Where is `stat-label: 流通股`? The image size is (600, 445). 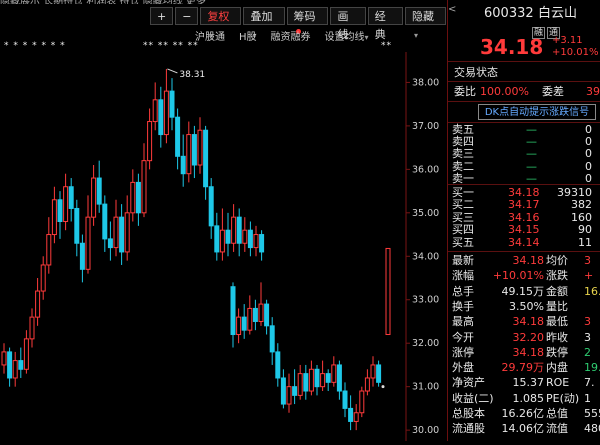 stat-label: 流通股 is located at coordinates (468, 429).